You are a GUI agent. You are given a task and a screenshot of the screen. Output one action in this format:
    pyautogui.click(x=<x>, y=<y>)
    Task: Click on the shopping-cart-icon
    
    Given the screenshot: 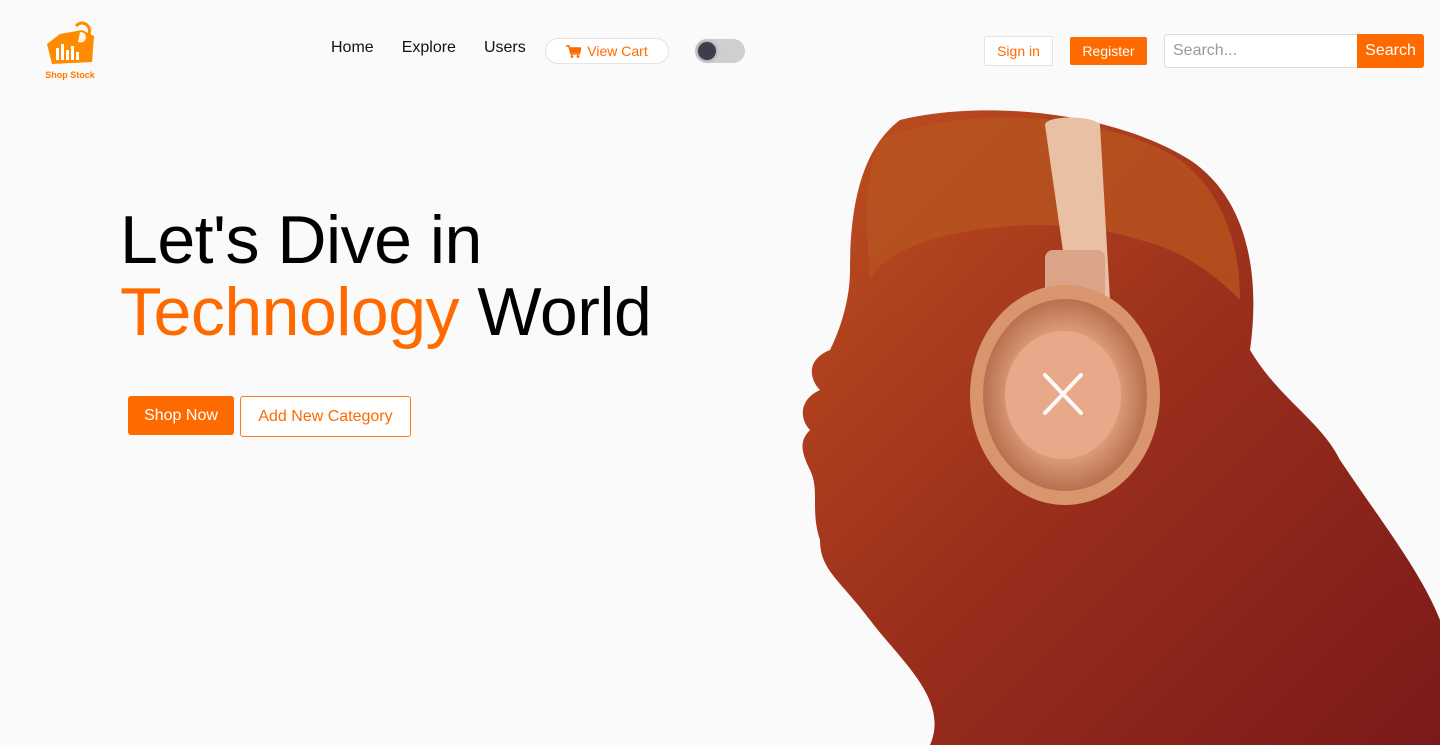 What is the action you would take?
    pyautogui.click(x=574, y=51)
    